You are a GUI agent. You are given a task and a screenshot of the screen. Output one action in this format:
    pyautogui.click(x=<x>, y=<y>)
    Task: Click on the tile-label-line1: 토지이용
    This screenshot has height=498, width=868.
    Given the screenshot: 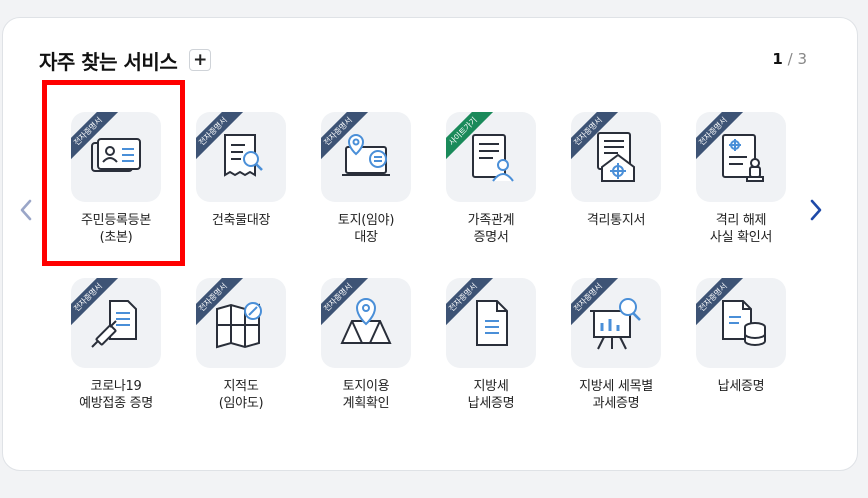 What is the action you would take?
    pyautogui.click(x=366, y=386)
    